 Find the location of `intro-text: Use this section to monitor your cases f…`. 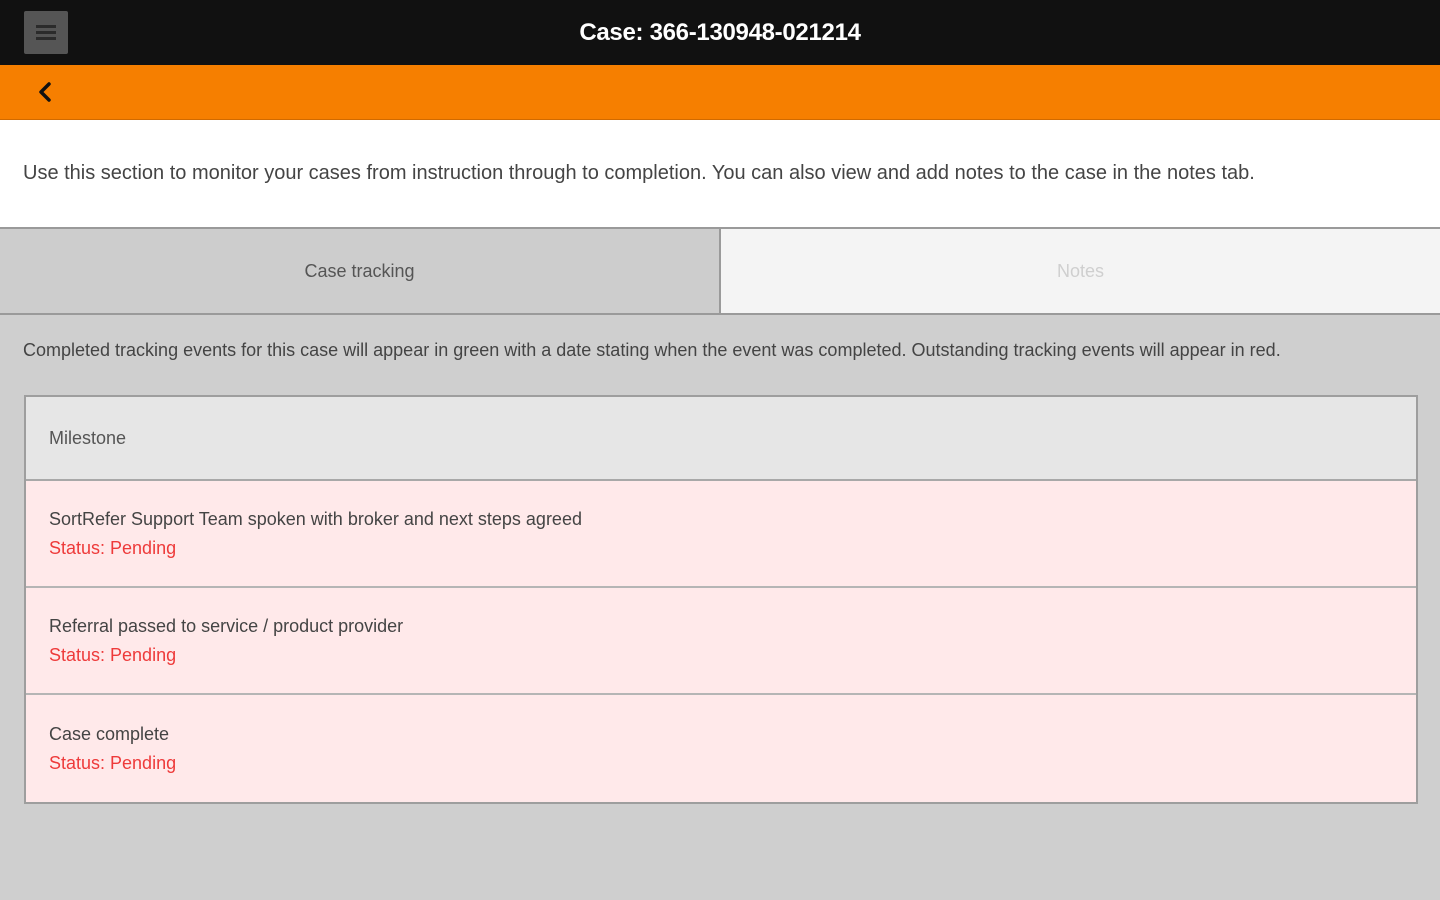

intro-text: Use this section to monitor your cases f… is located at coordinates (639, 173).